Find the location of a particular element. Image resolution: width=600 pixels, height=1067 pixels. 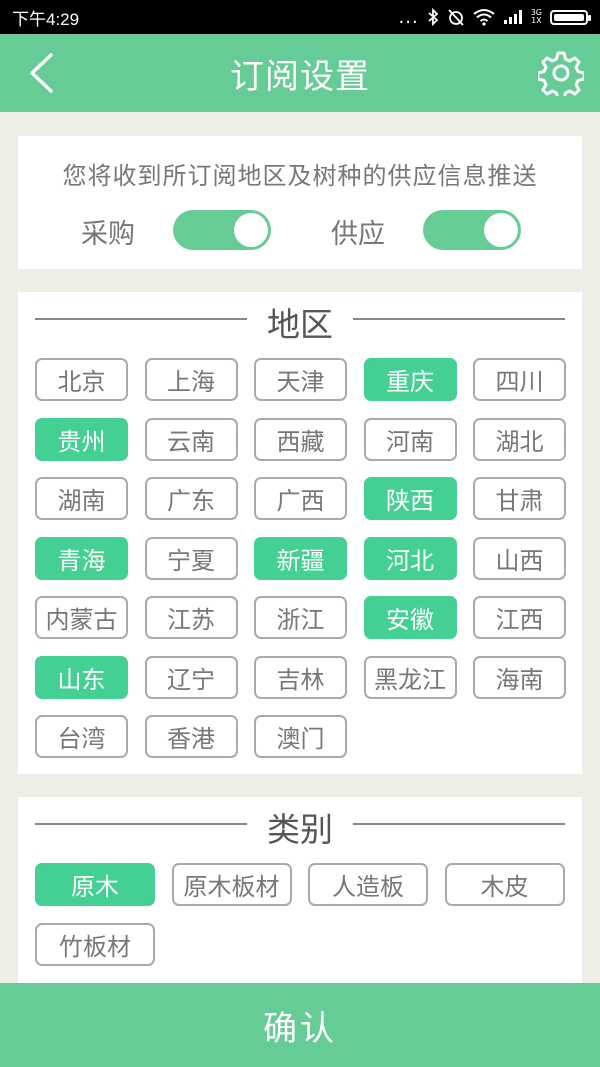

bluetooth-icon is located at coordinates (433, 17).